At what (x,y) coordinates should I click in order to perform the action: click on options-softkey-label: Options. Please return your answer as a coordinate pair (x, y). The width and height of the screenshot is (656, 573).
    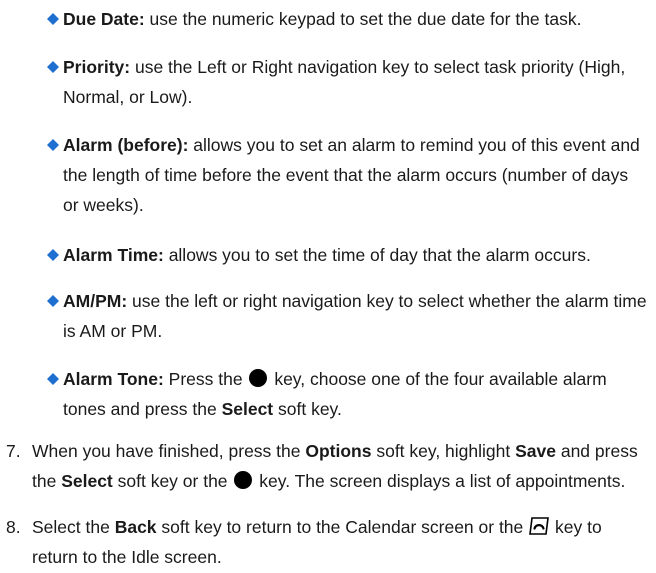
    Looking at the image, I should click on (338, 451).